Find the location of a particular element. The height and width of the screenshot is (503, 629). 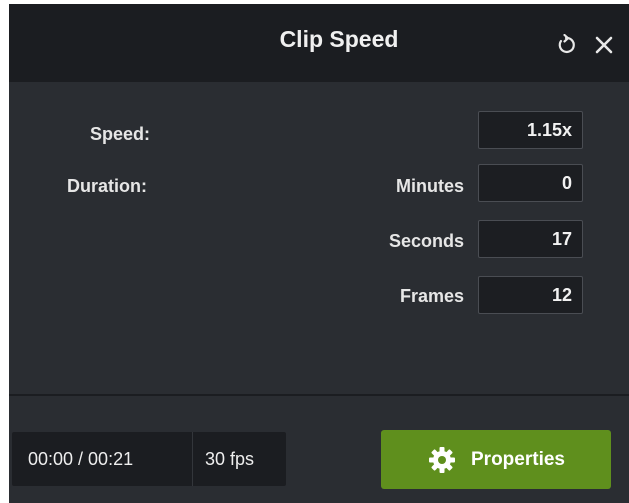

properties-button: Properties is located at coordinates (496, 459).